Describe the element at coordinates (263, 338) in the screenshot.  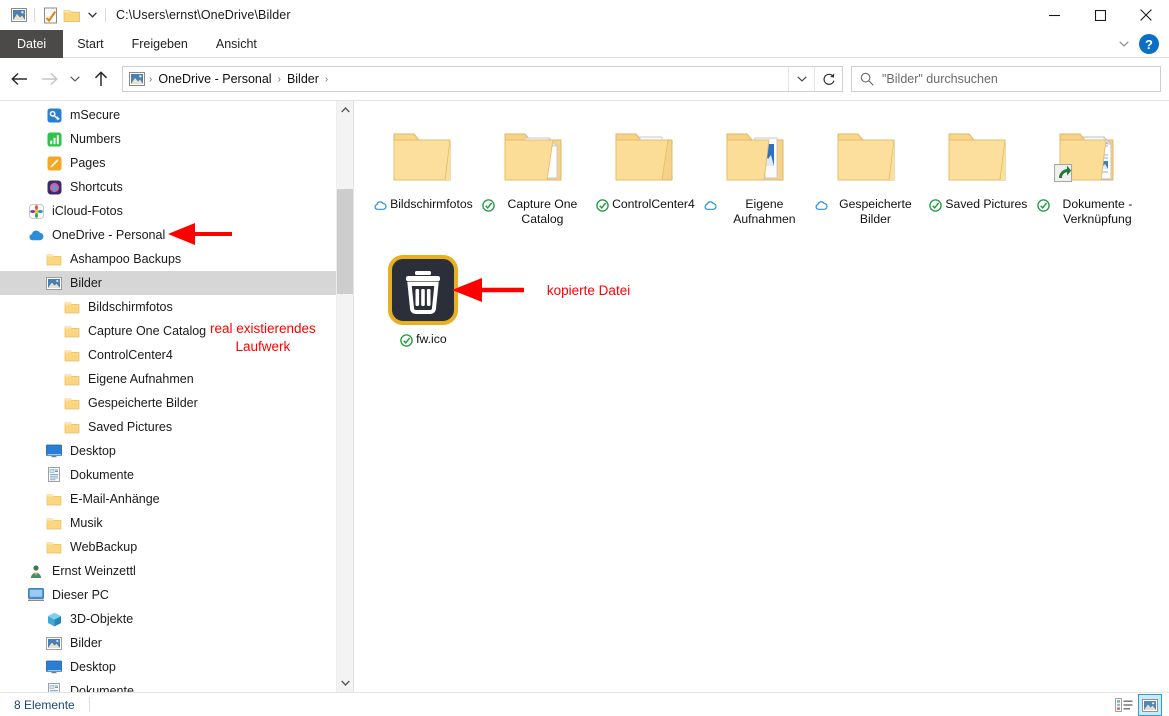
I see `annotation-label-laufwerk: real existierendes Laufwerk` at that location.